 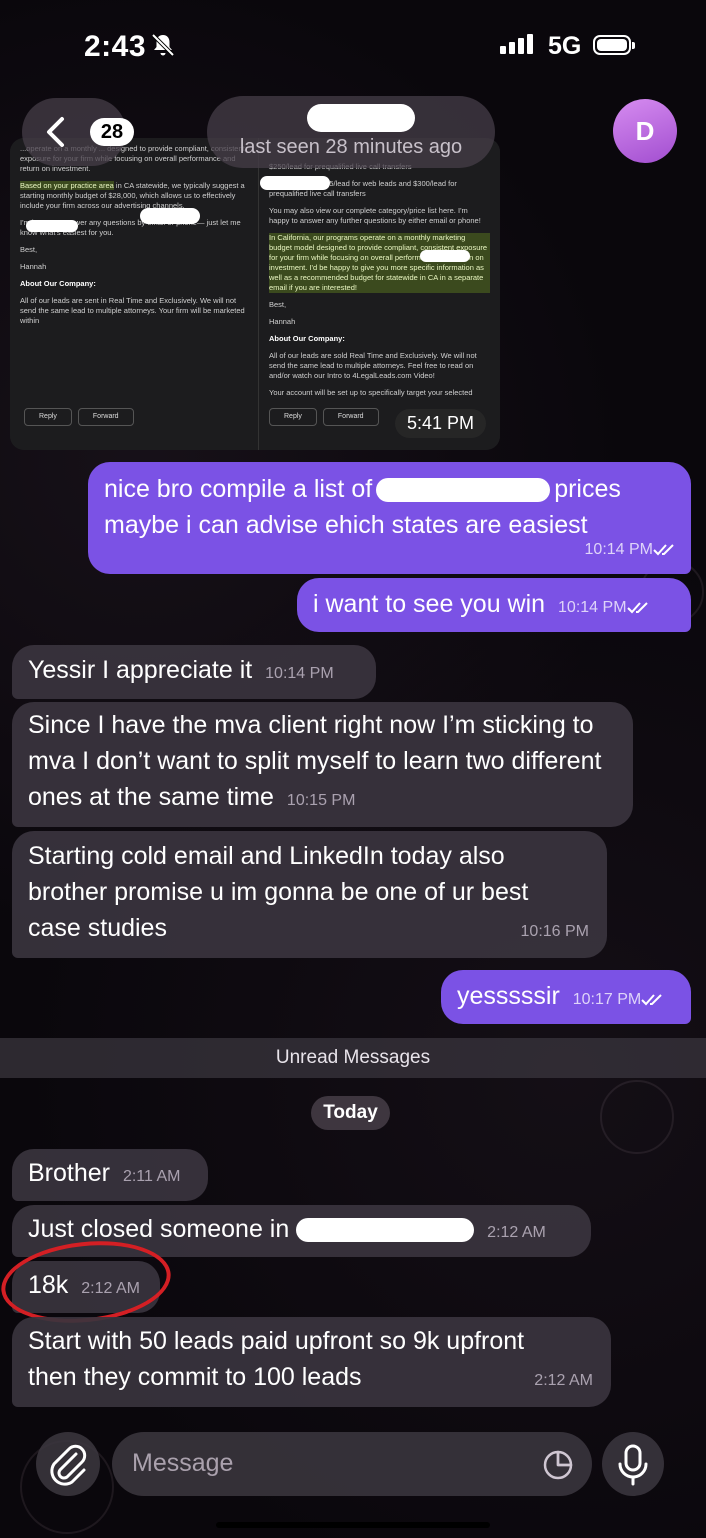 I want to click on message-time: 10:15 PM, so click(x=321, y=800).